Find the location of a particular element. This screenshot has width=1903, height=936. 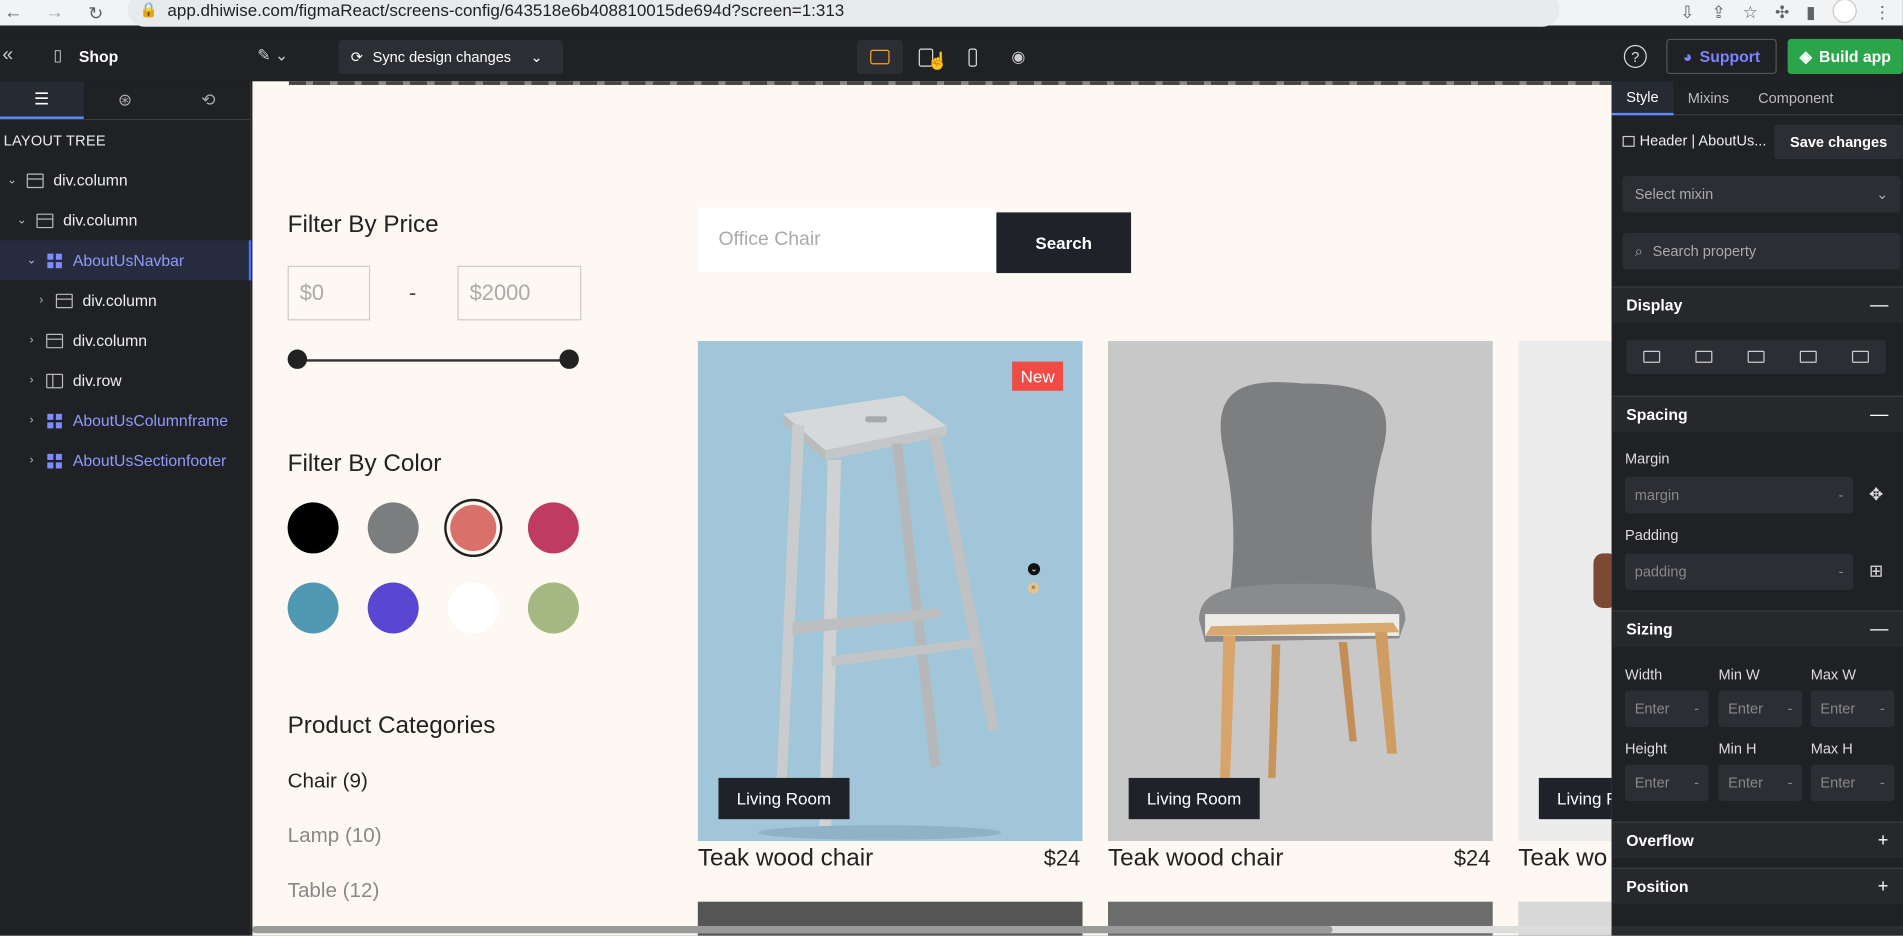

display-grid-icon is located at coordinates (1756, 356).